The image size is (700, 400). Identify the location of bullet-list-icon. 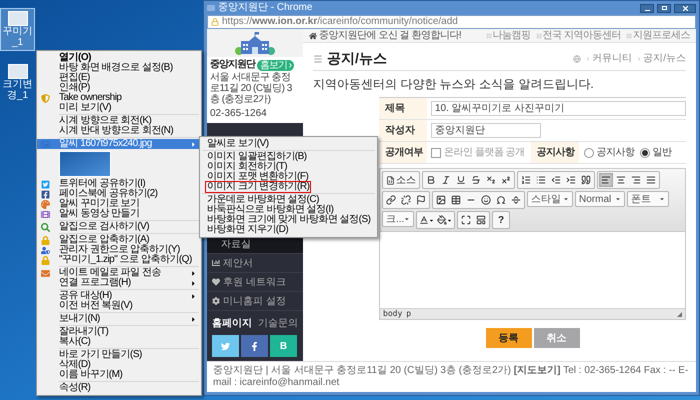
(541, 180).